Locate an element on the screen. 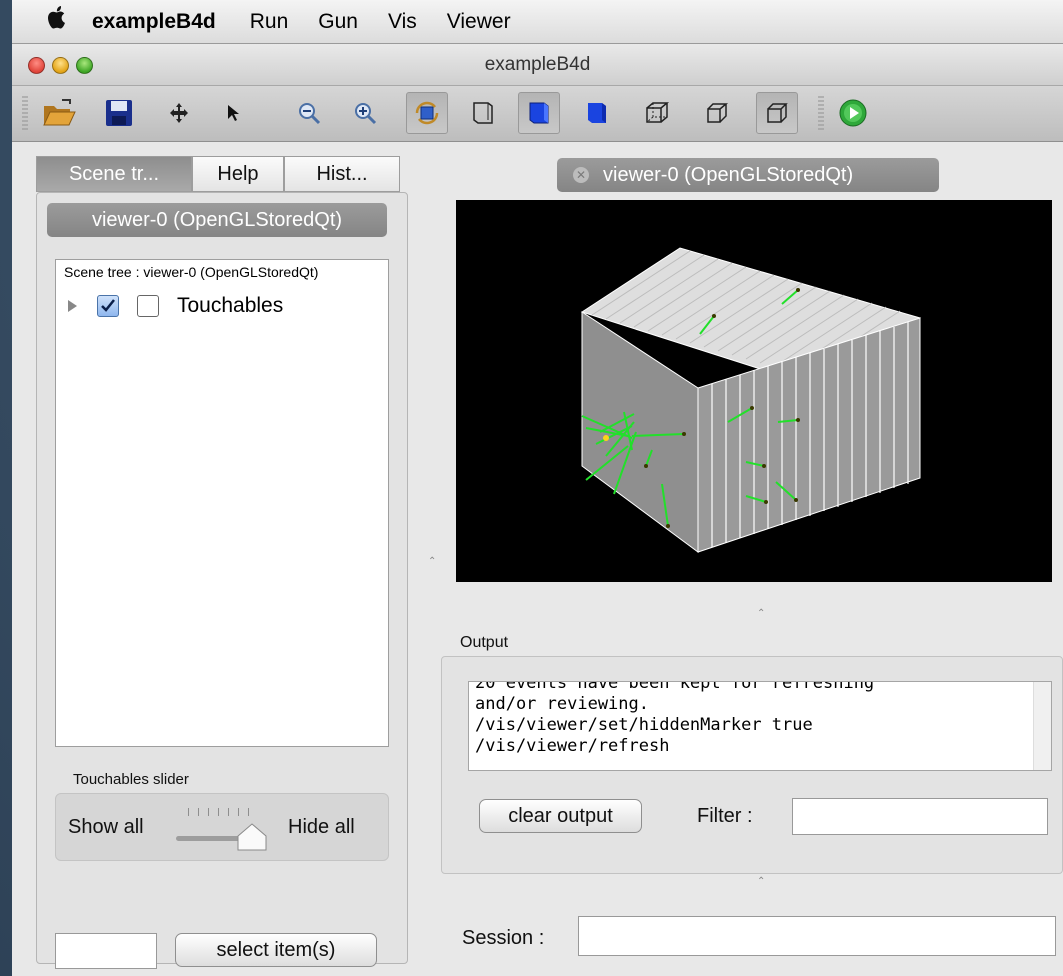 This screenshot has height=976, width=1063. zoom-in-icon is located at coordinates (365, 113).